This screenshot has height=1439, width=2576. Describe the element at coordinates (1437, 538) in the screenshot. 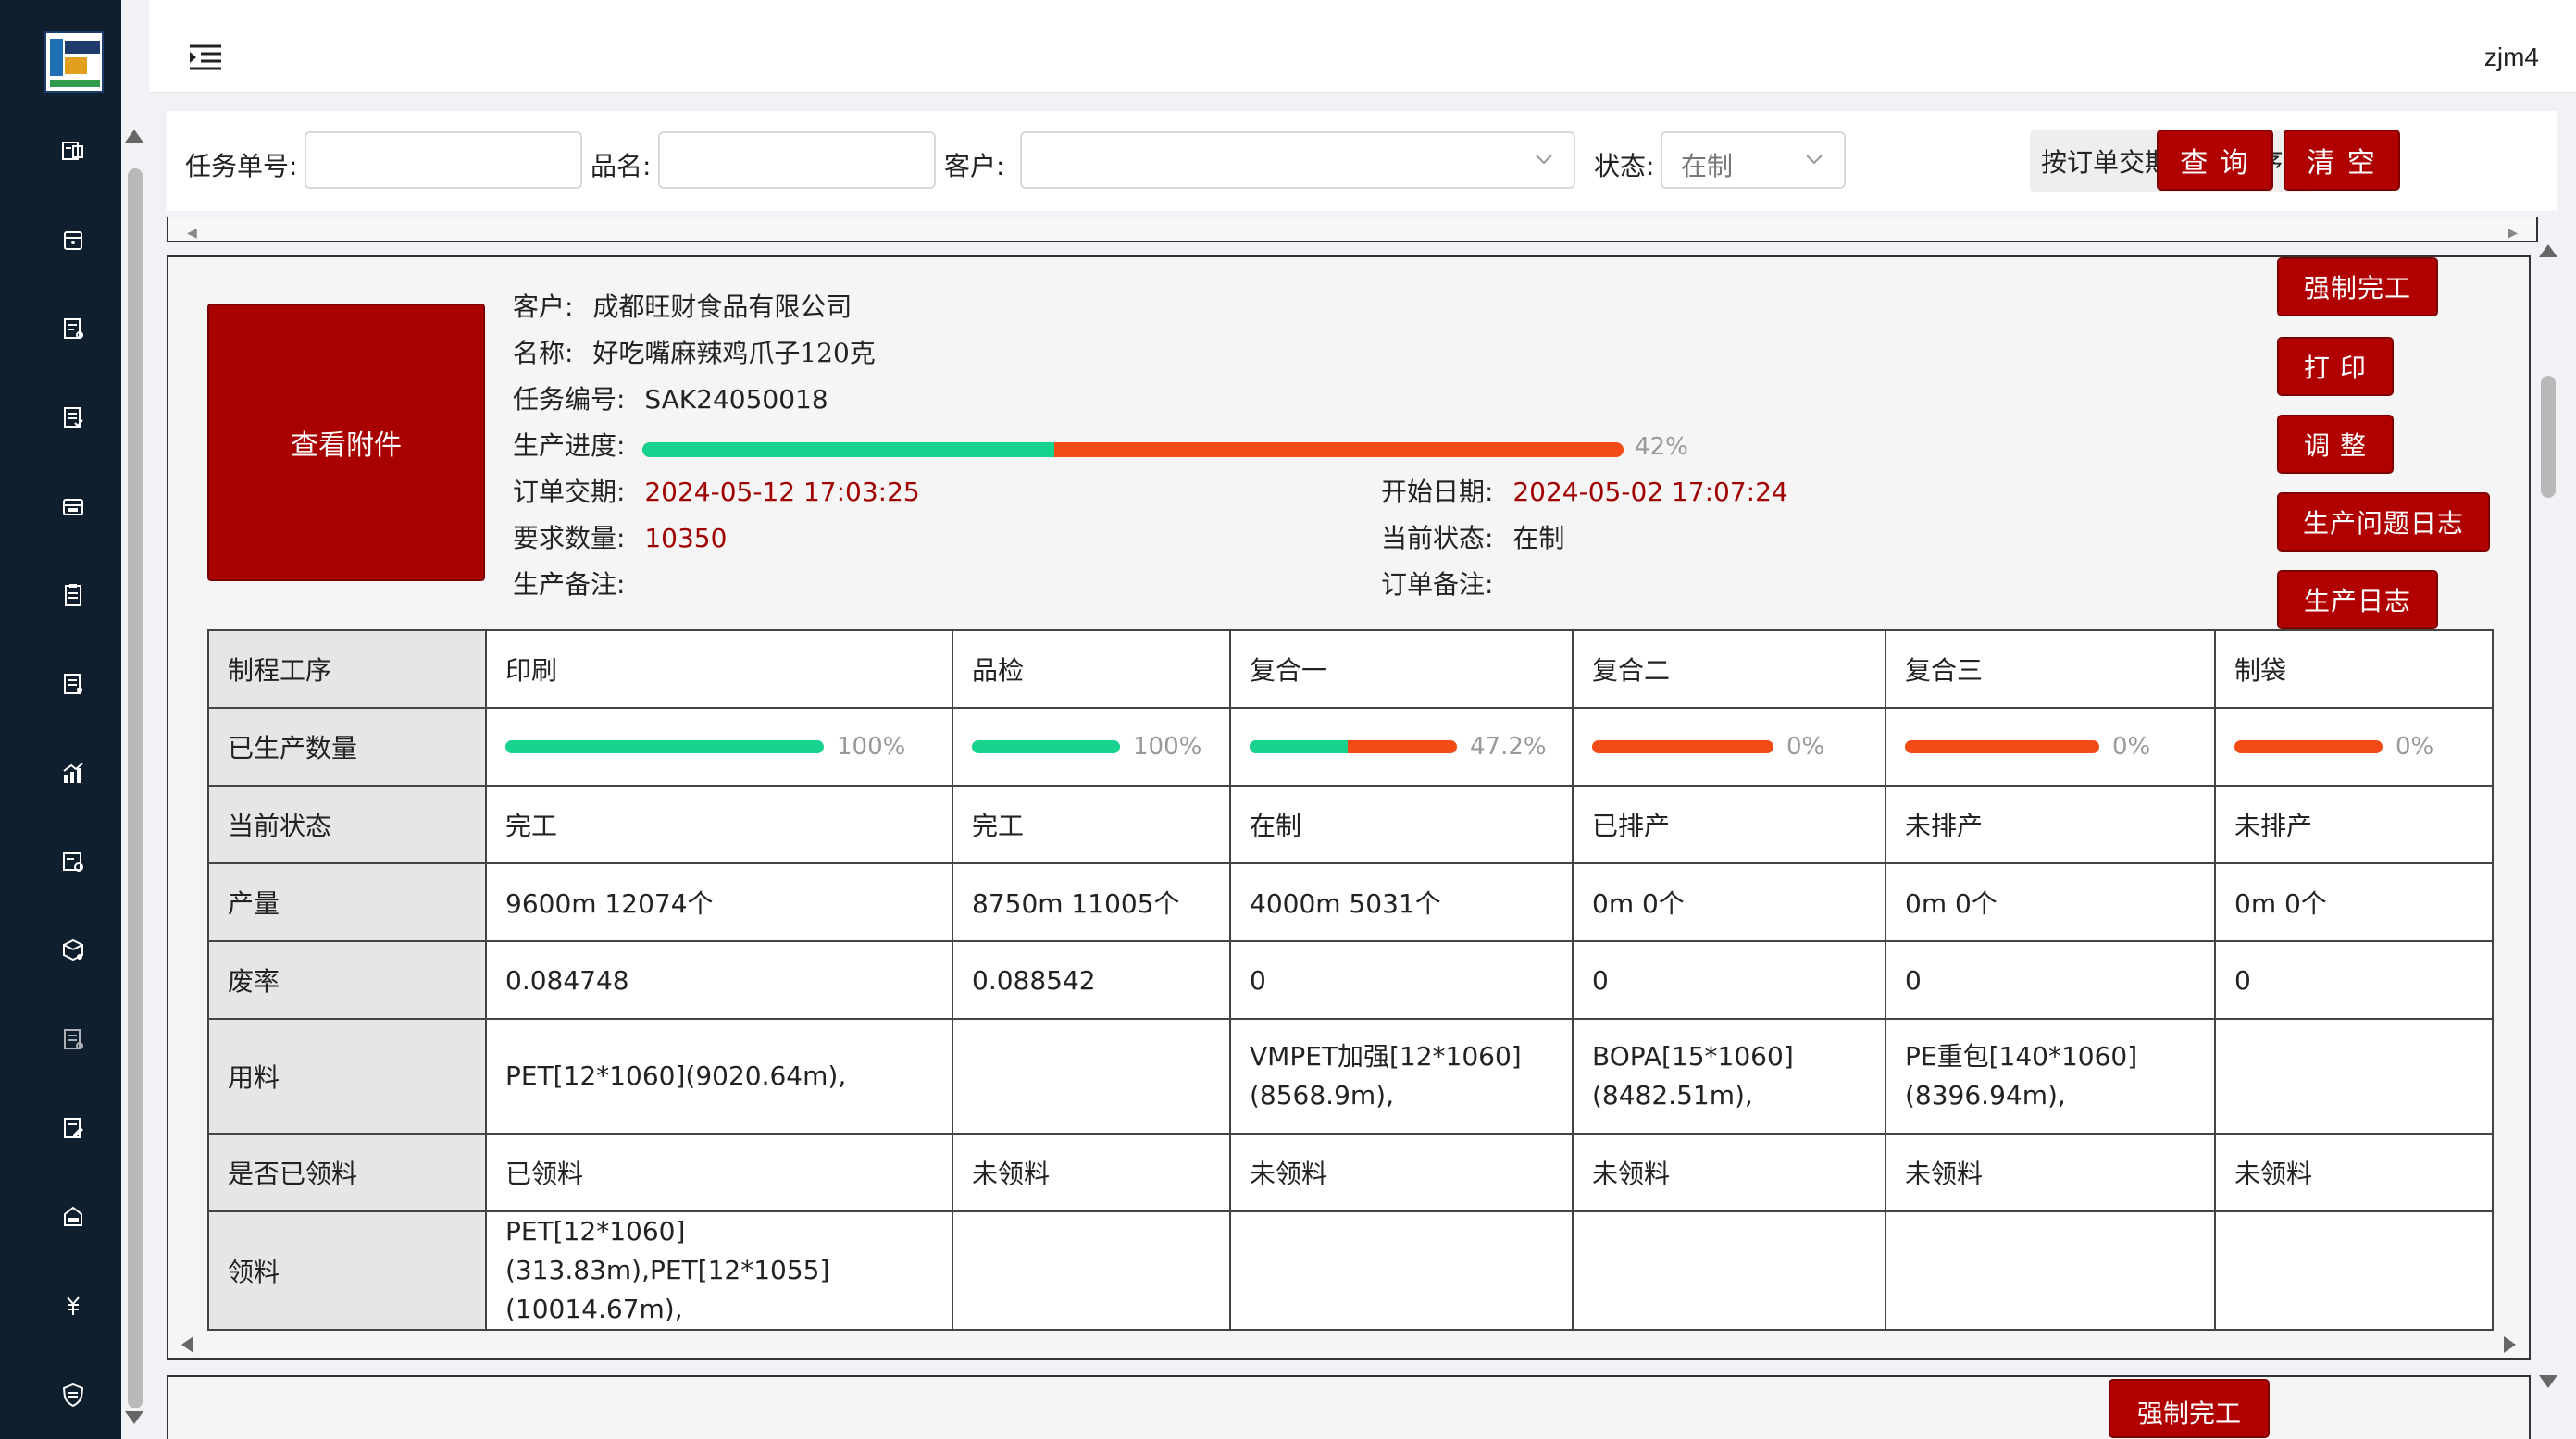

I see `status-key: 当前状态:` at that location.